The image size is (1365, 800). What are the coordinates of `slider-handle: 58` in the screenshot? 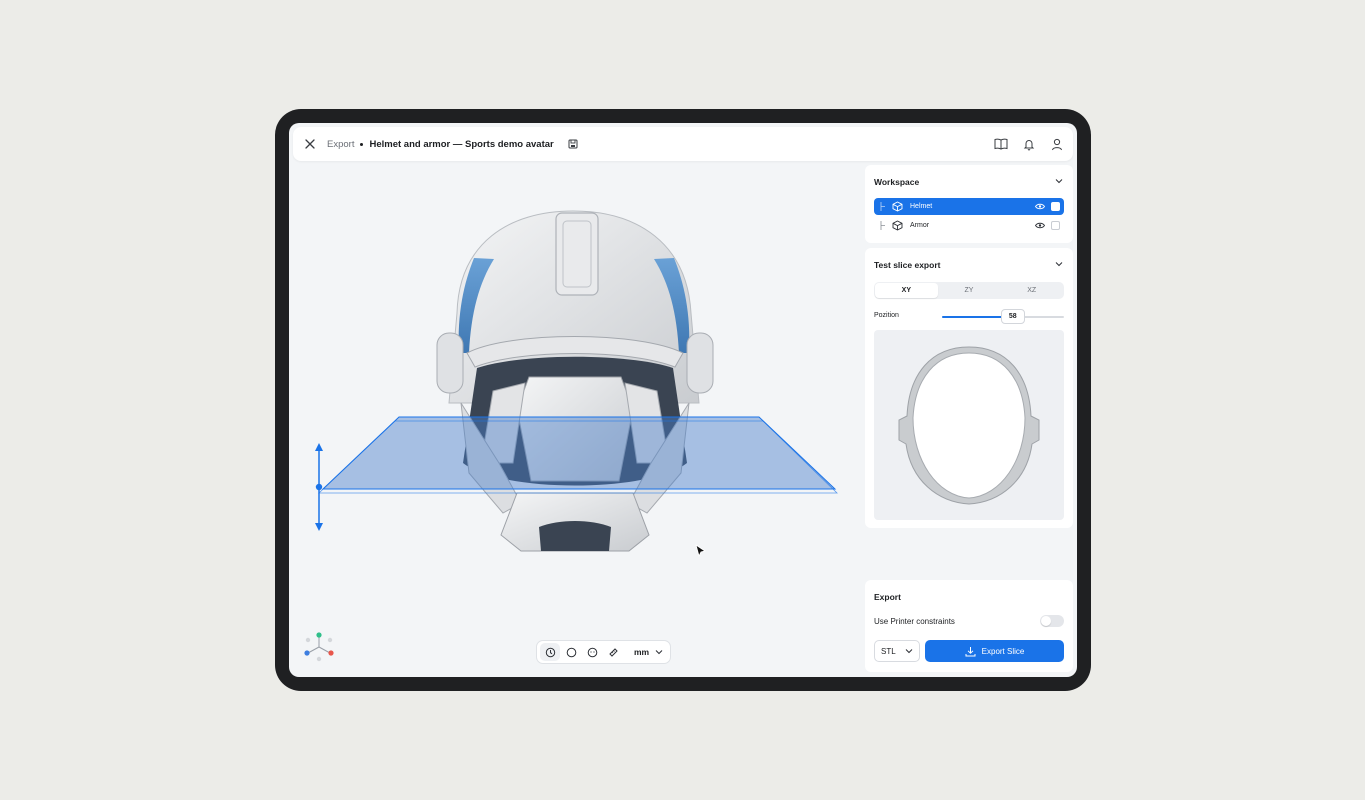 It's located at (1012, 316).